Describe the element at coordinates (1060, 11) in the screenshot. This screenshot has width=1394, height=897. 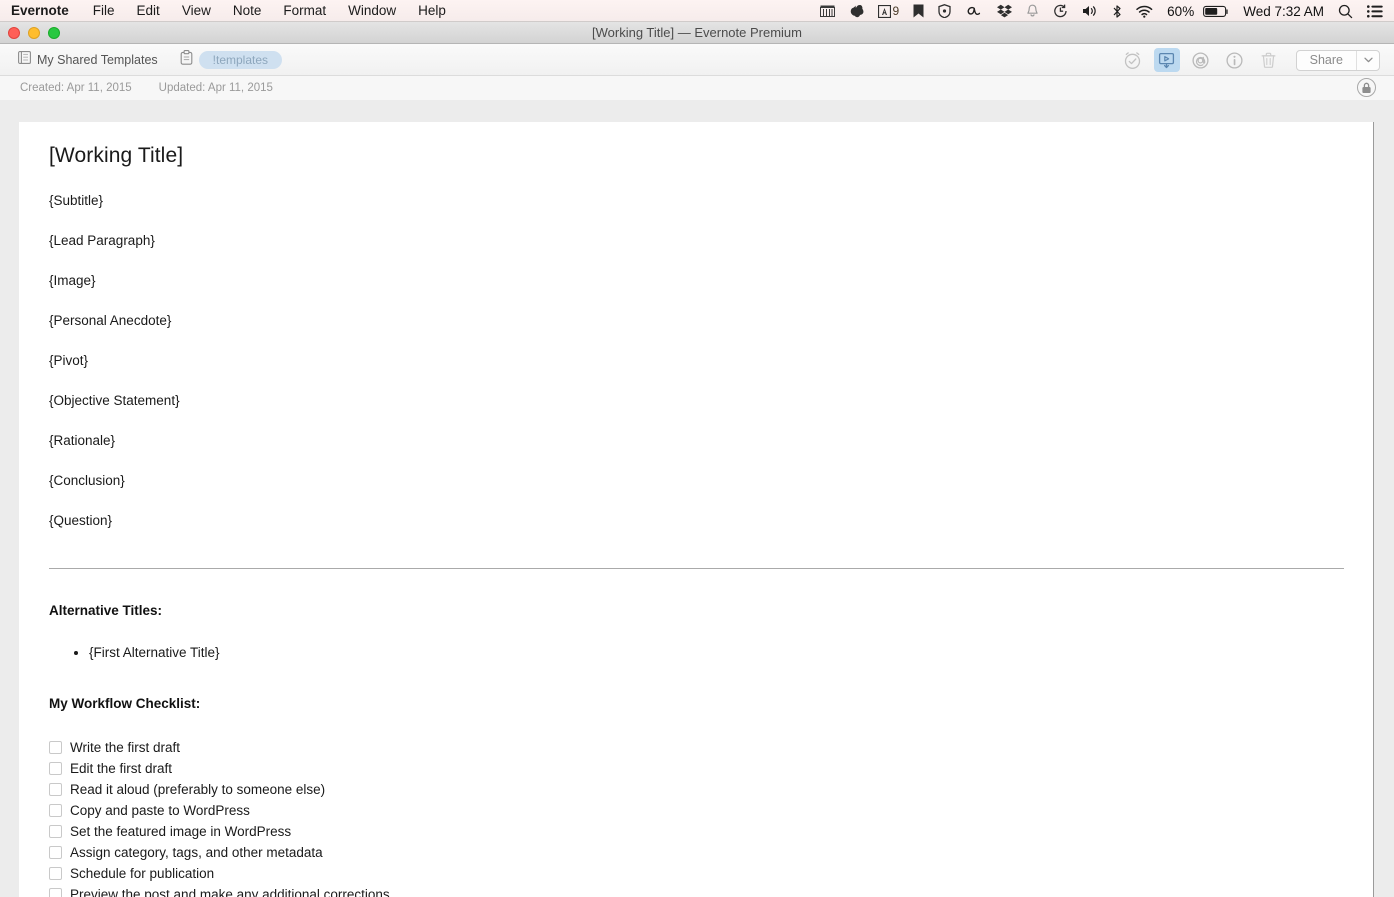
I see `time-machine-icon` at that location.